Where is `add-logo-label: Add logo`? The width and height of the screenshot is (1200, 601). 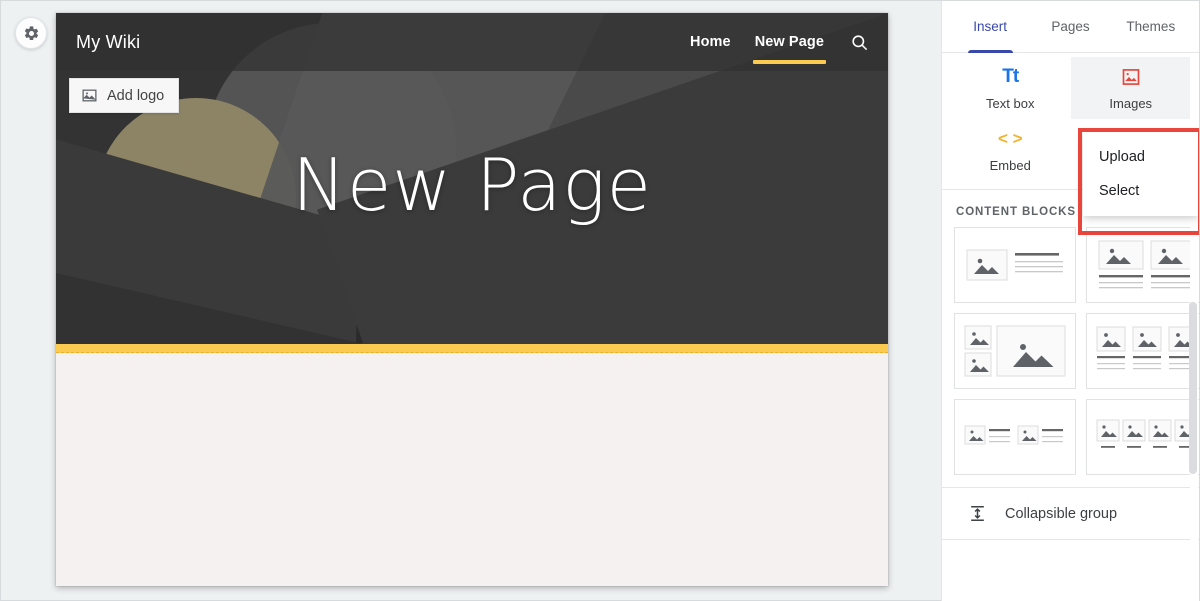 add-logo-label: Add logo is located at coordinates (136, 95).